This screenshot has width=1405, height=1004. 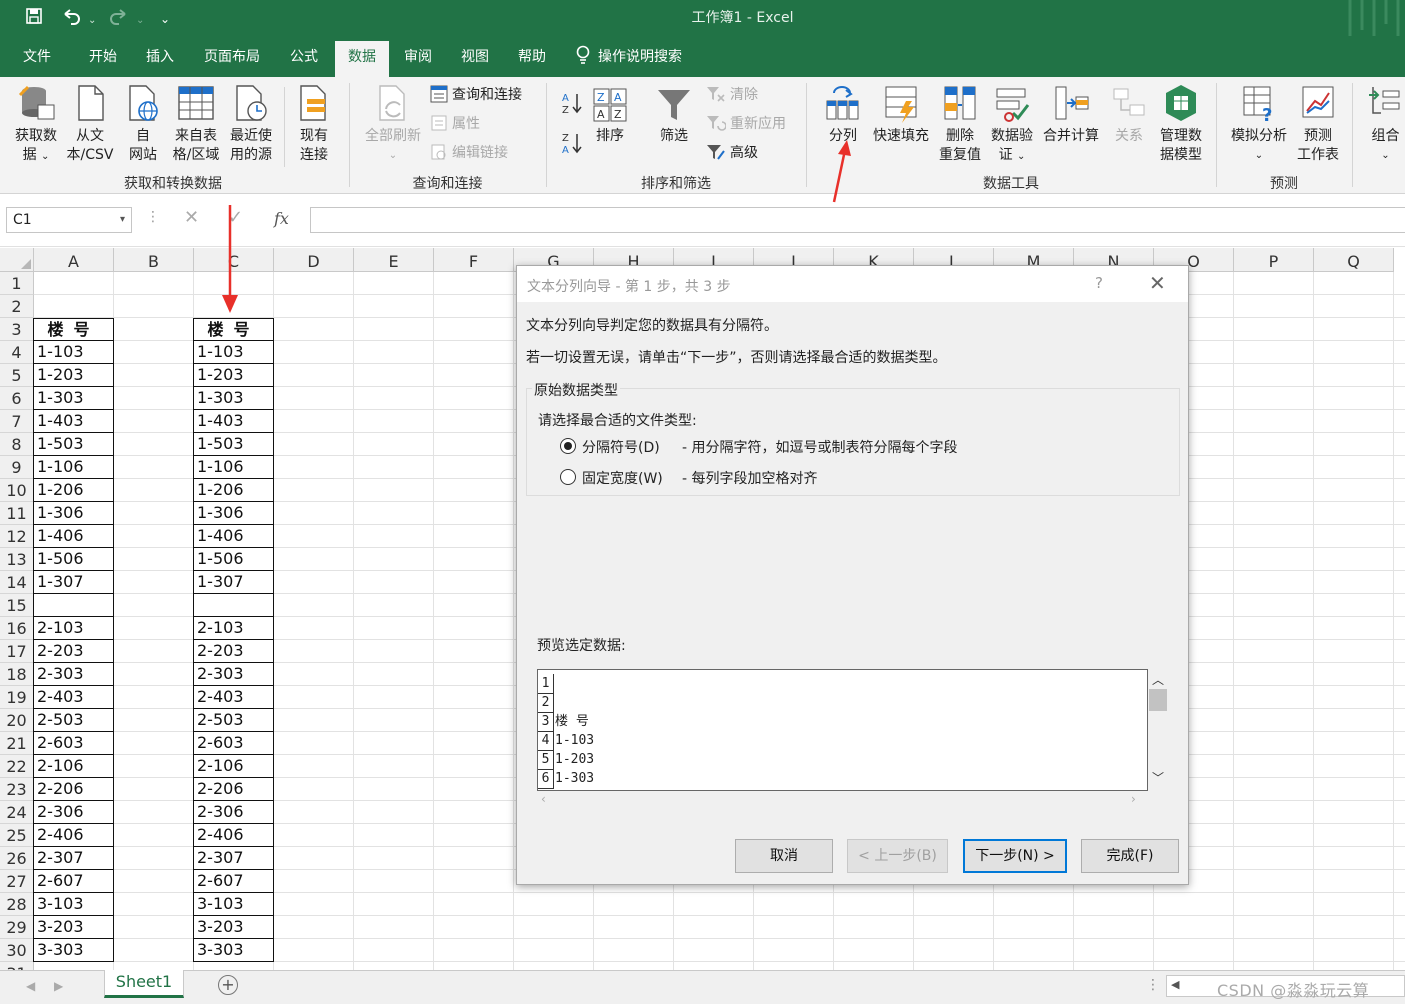 What do you see at coordinates (143, 124) in the screenshot?
I see `from-web-button: 自 网站` at bounding box center [143, 124].